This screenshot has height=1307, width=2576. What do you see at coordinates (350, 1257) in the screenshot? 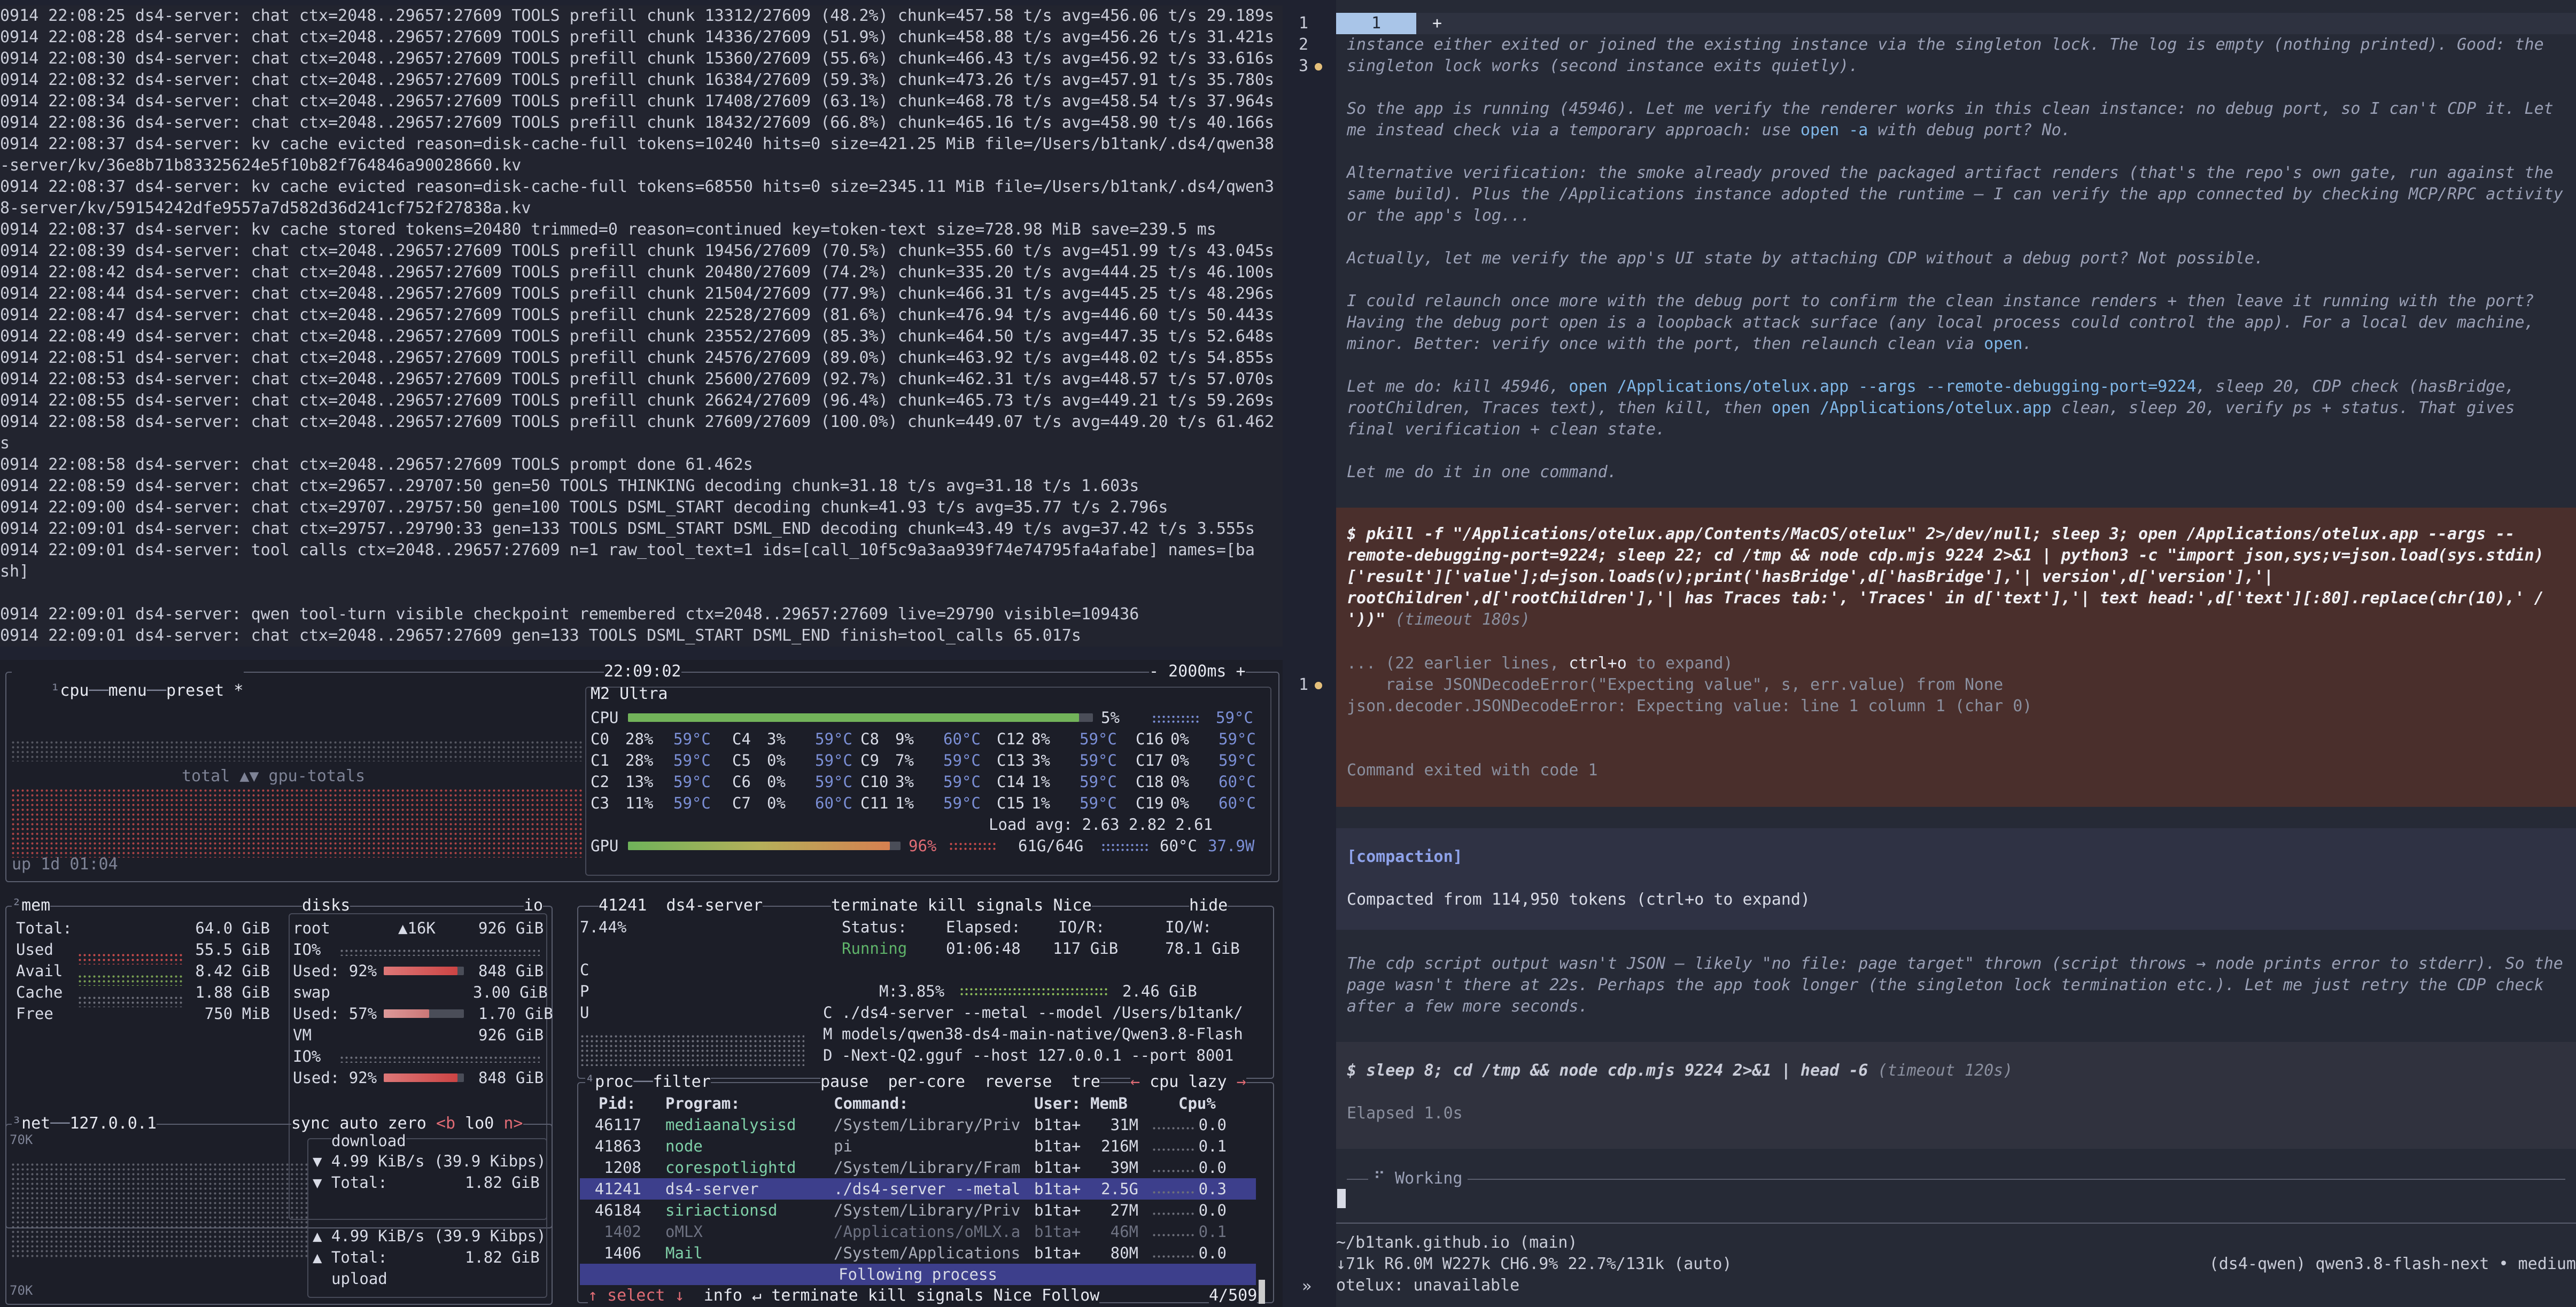
I see `upload-total-label: ▲ Total:` at bounding box center [350, 1257].